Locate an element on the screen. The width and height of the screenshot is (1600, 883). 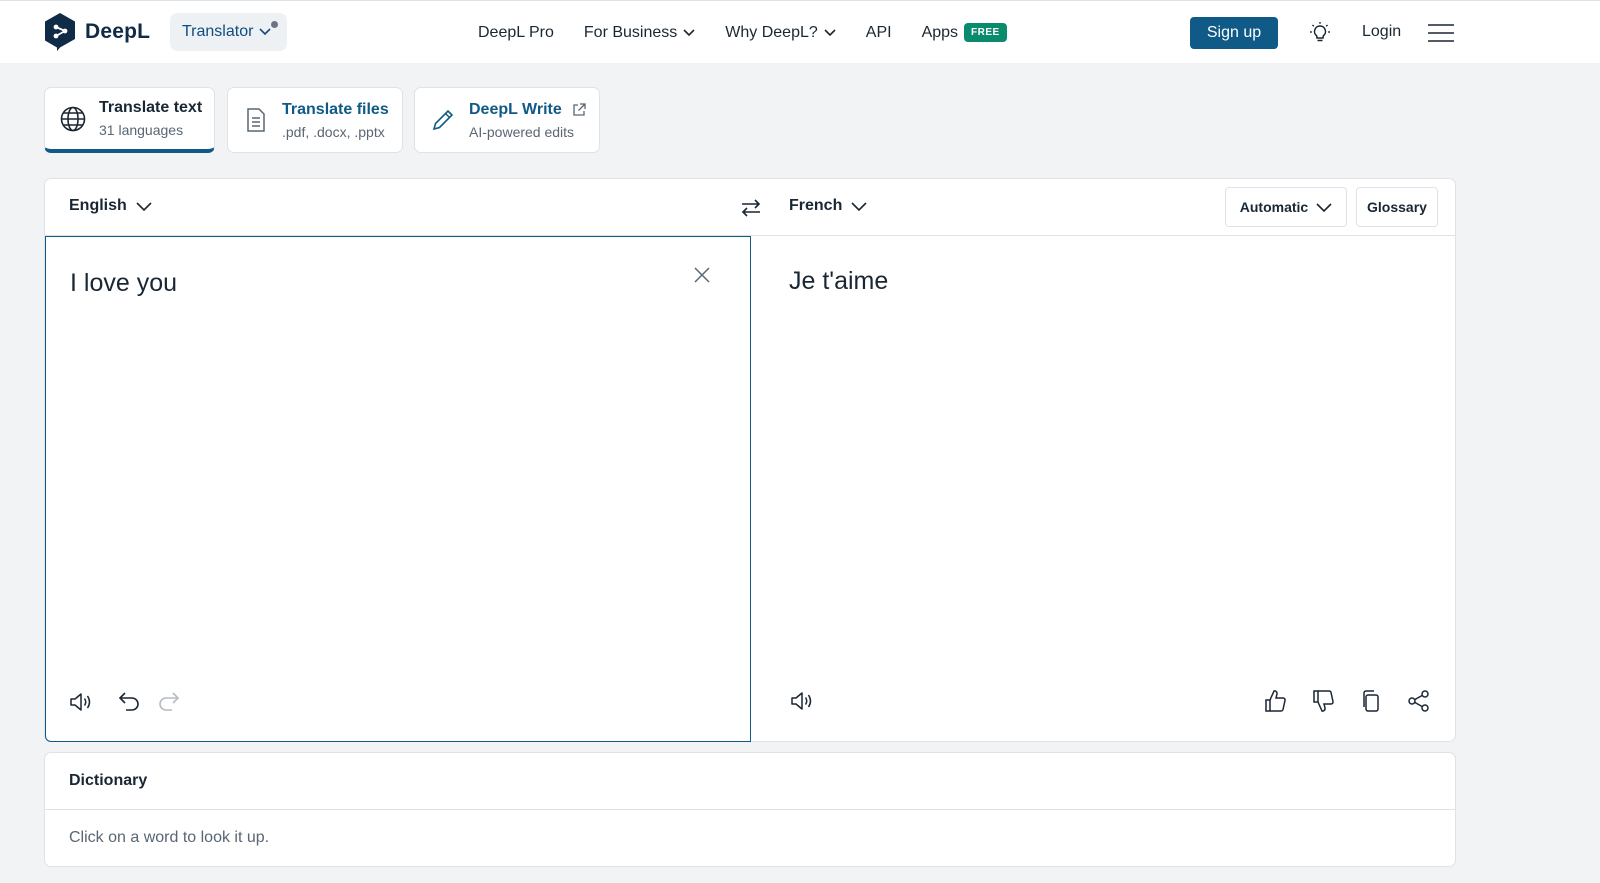
tab-translate-text: Translate text 31 languages is located at coordinates (129, 120).